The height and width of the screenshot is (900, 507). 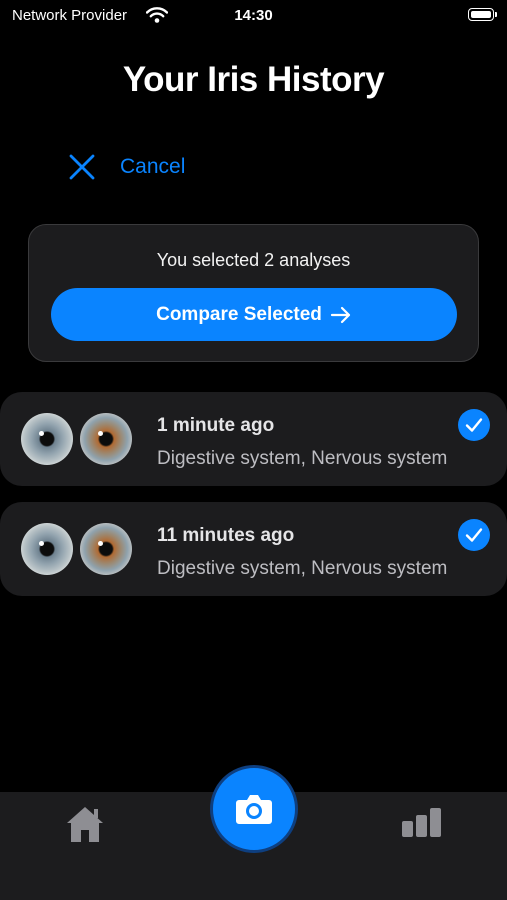 I want to click on selection-count: You selected 2 analyses, so click(x=253, y=260).